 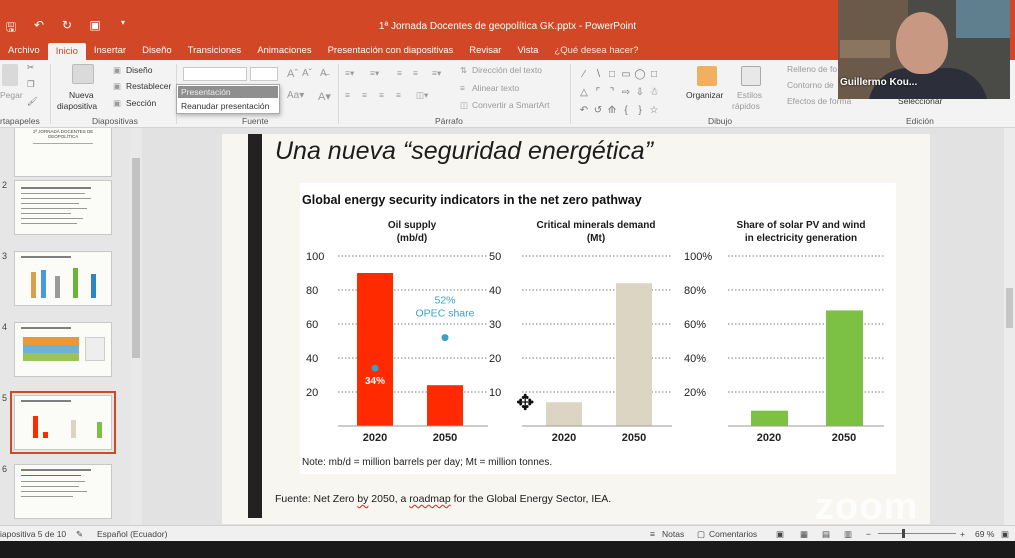 I want to click on canvas-scrollbar, so click(x=1009, y=326).